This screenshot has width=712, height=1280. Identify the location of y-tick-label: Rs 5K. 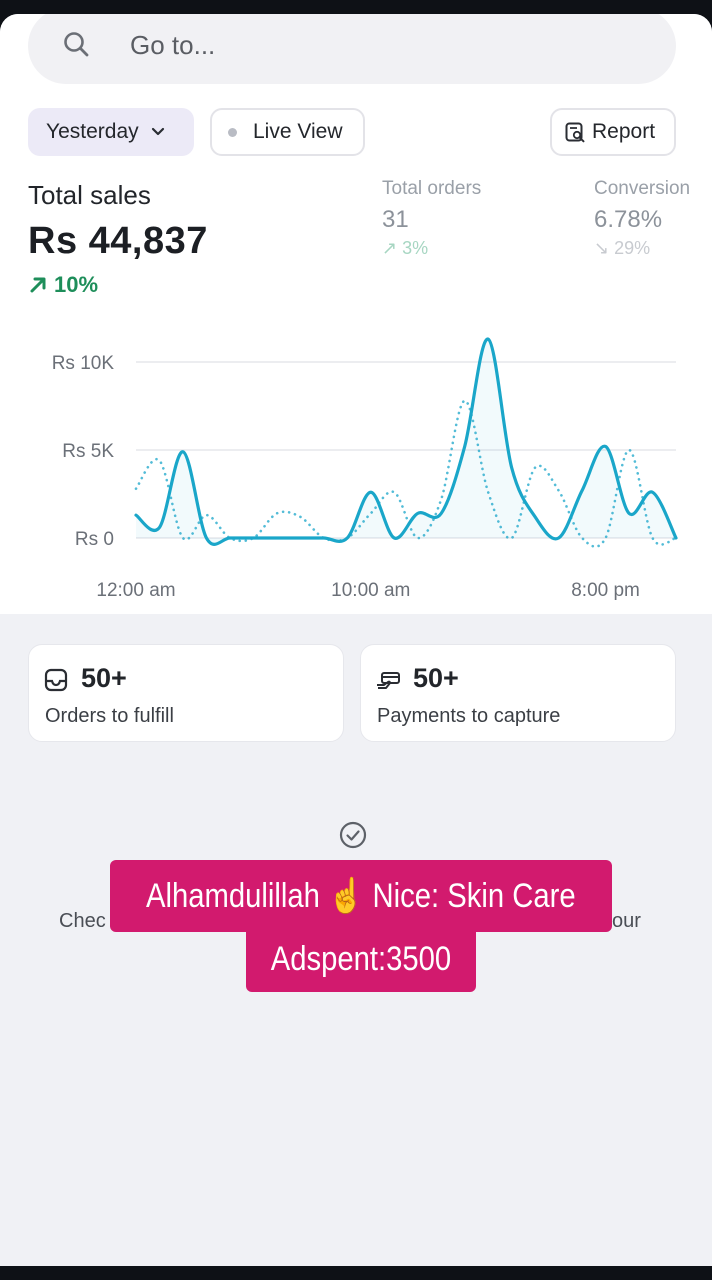
(88, 451).